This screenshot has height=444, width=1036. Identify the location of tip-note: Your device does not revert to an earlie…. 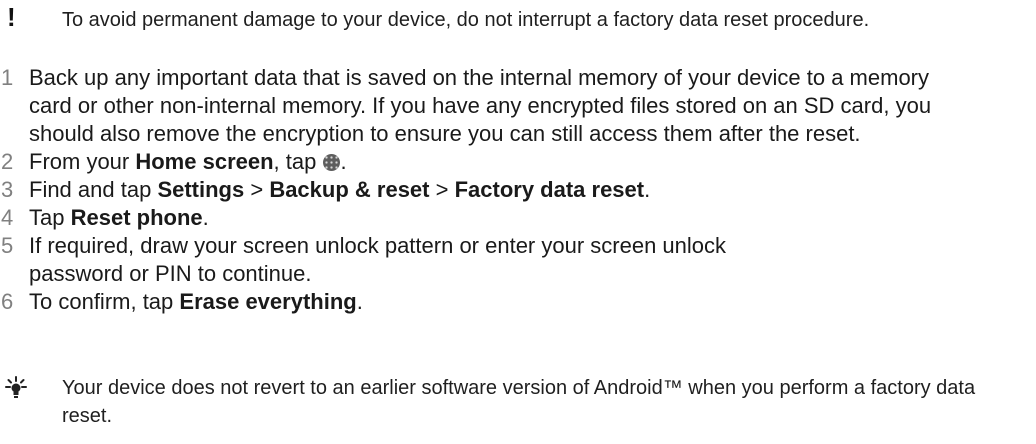
(518, 402).